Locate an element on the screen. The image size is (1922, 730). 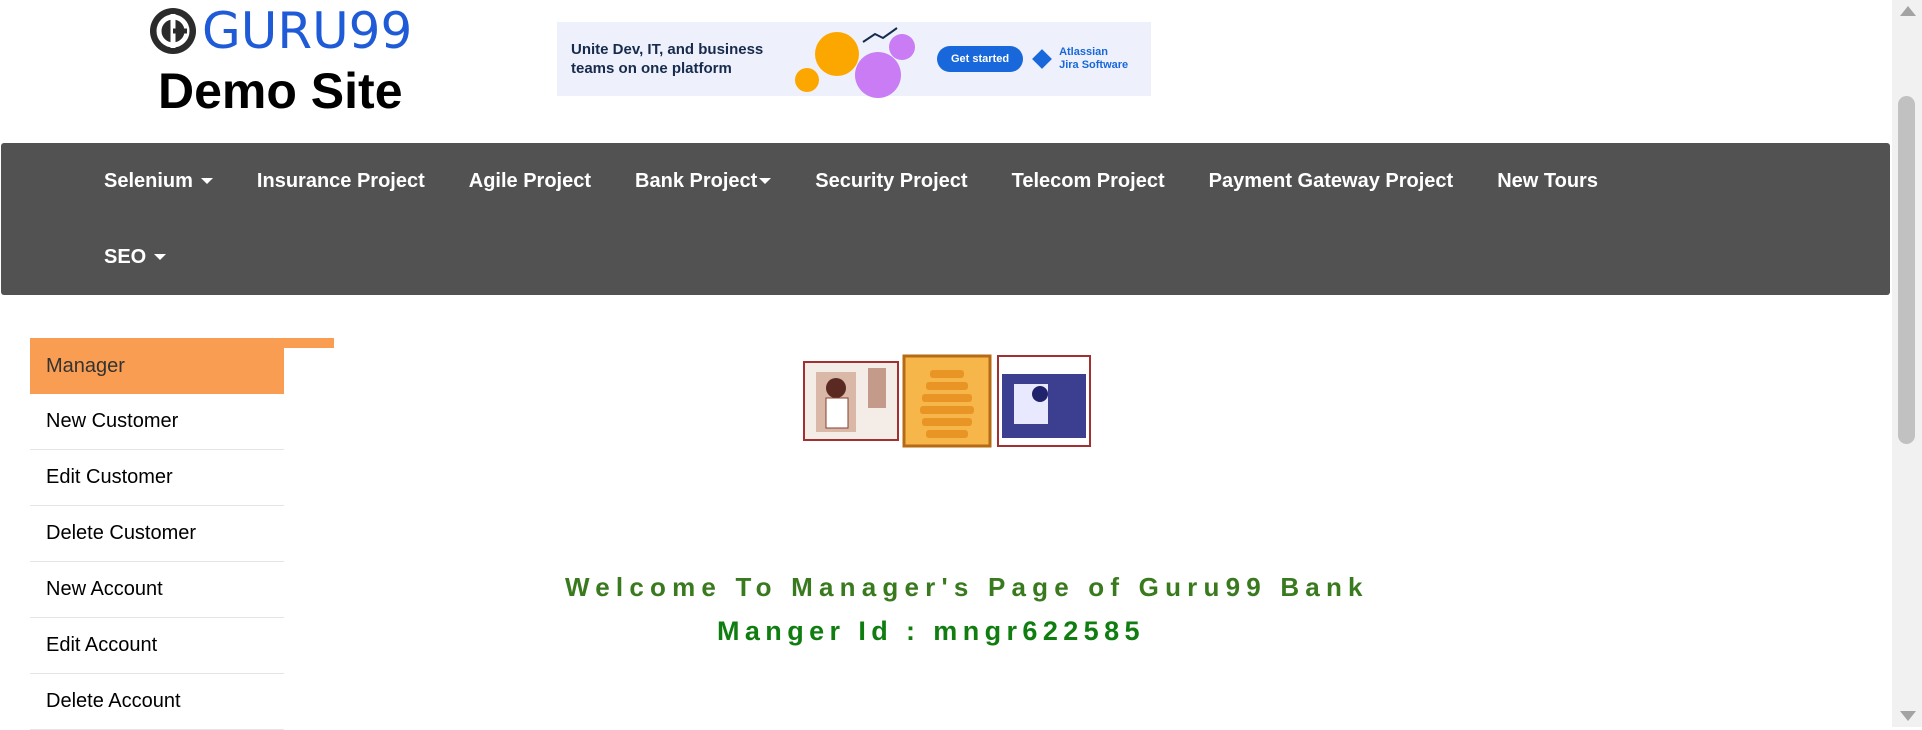
sidebar-item-label: New Account is located at coordinates (104, 589).